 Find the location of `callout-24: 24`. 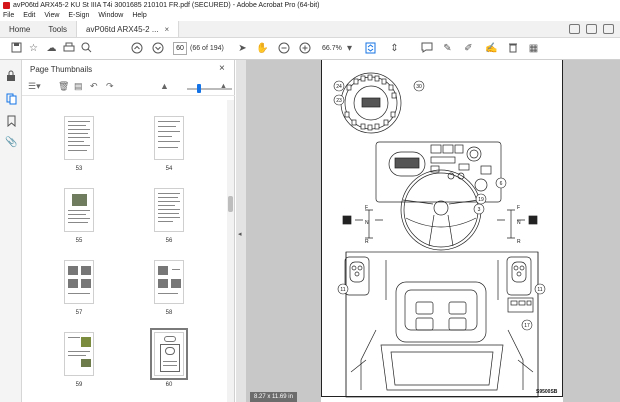

callout-24: 24 is located at coordinates (339, 86).